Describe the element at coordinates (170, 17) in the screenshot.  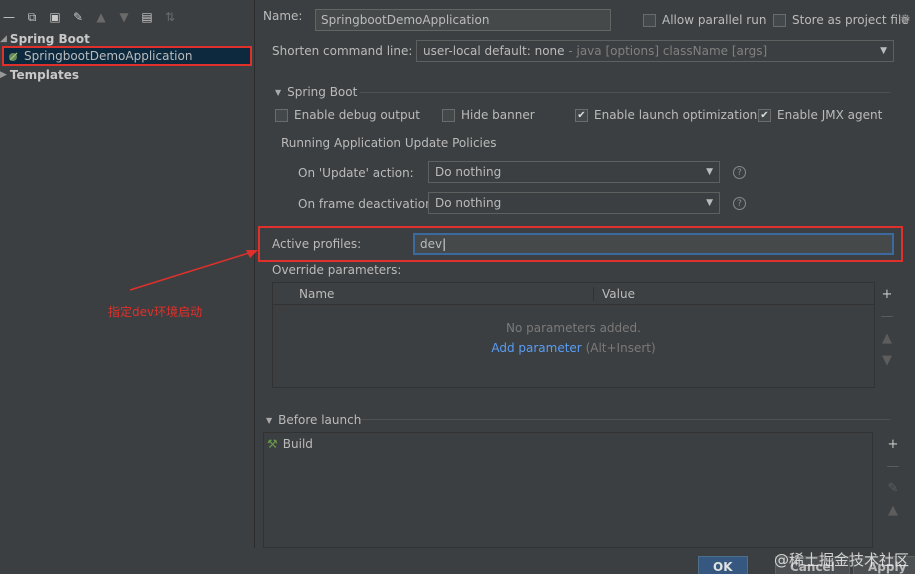
I see `sort-icon: ⇅` at that location.